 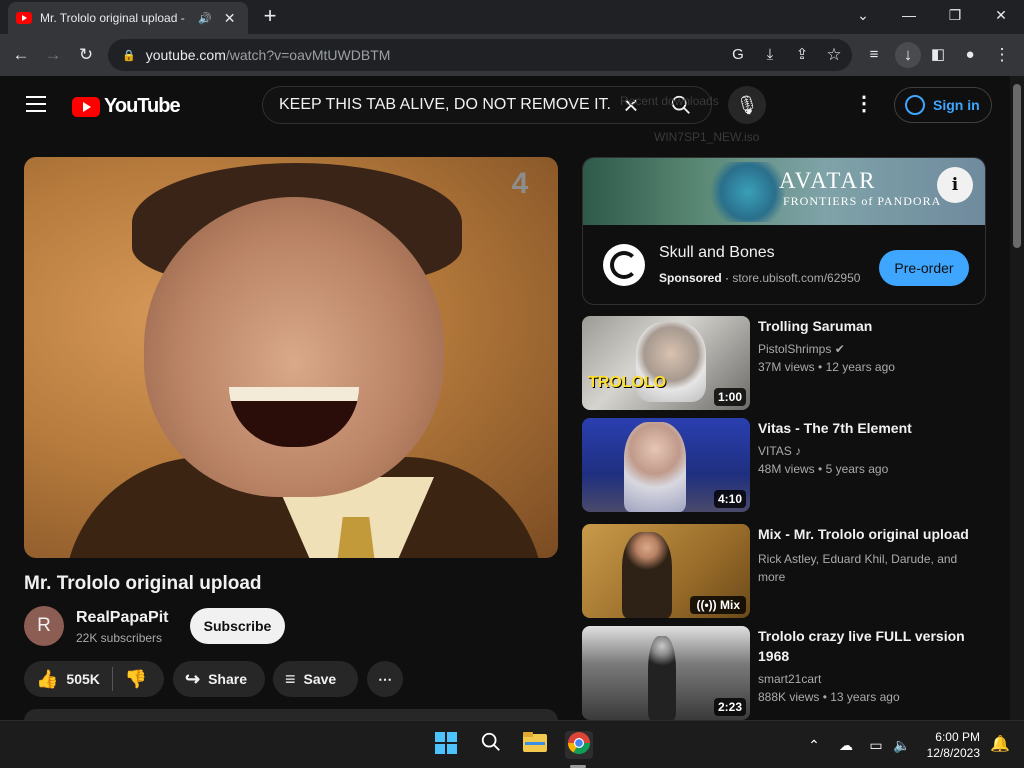 What do you see at coordinates (760, 278) in the screenshot?
I see `ad-sponsored-line: Sponsored · store.ubisoft.com/62950` at bounding box center [760, 278].